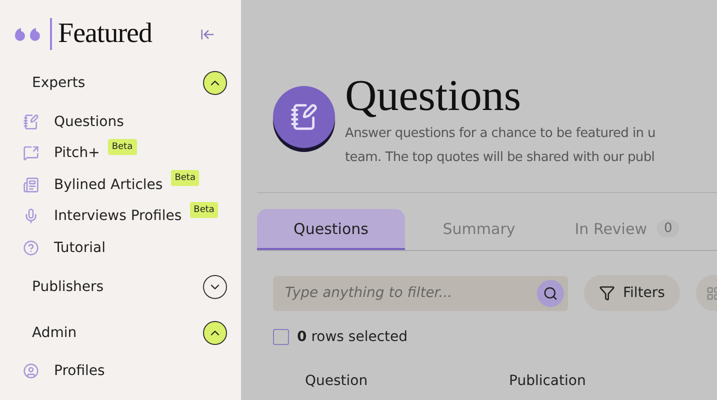 The image size is (717, 400). What do you see at coordinates (668, 228) in the screenshot?
I see `count-badge: 0` at bounding box center [668, 228].